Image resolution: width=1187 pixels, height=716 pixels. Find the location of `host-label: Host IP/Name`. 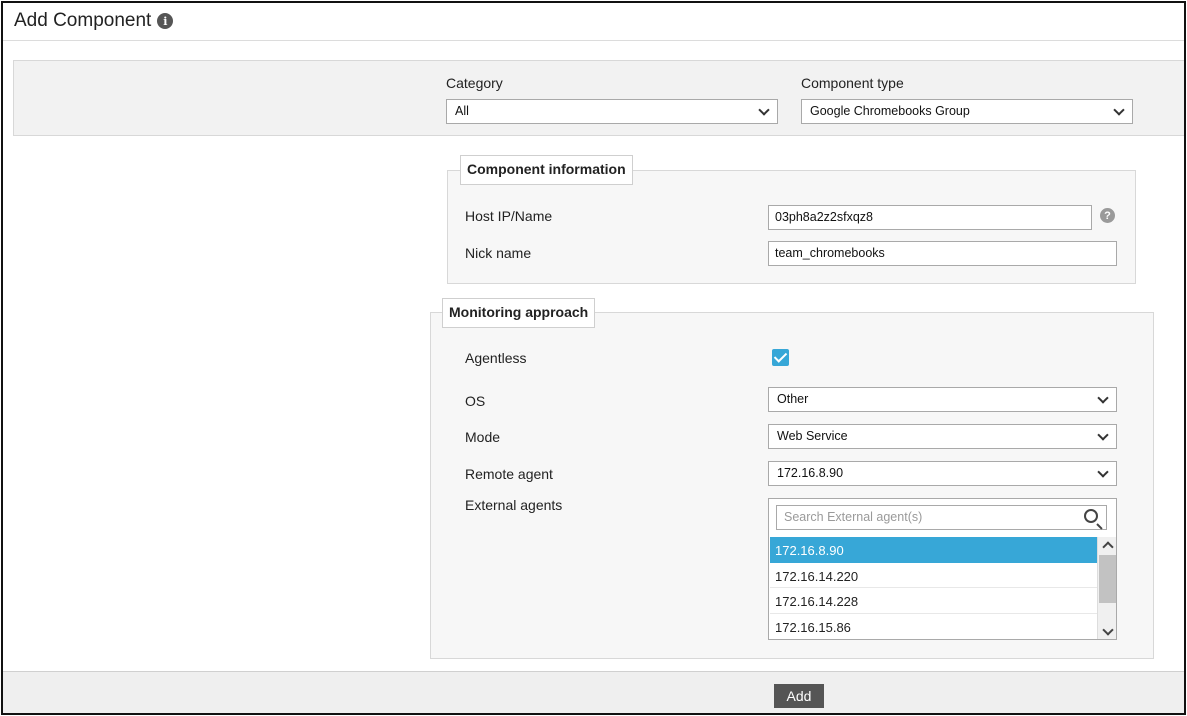

host-label: Host IP/Name is located at coordinates (509, 216).